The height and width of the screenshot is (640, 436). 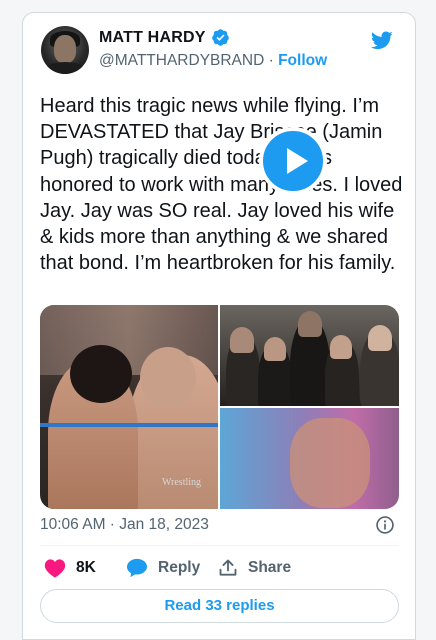 What do you see at coordinates (179, 567) in the screenshot?
I see `reply-label: Reply` at bounding box center [179, 567].